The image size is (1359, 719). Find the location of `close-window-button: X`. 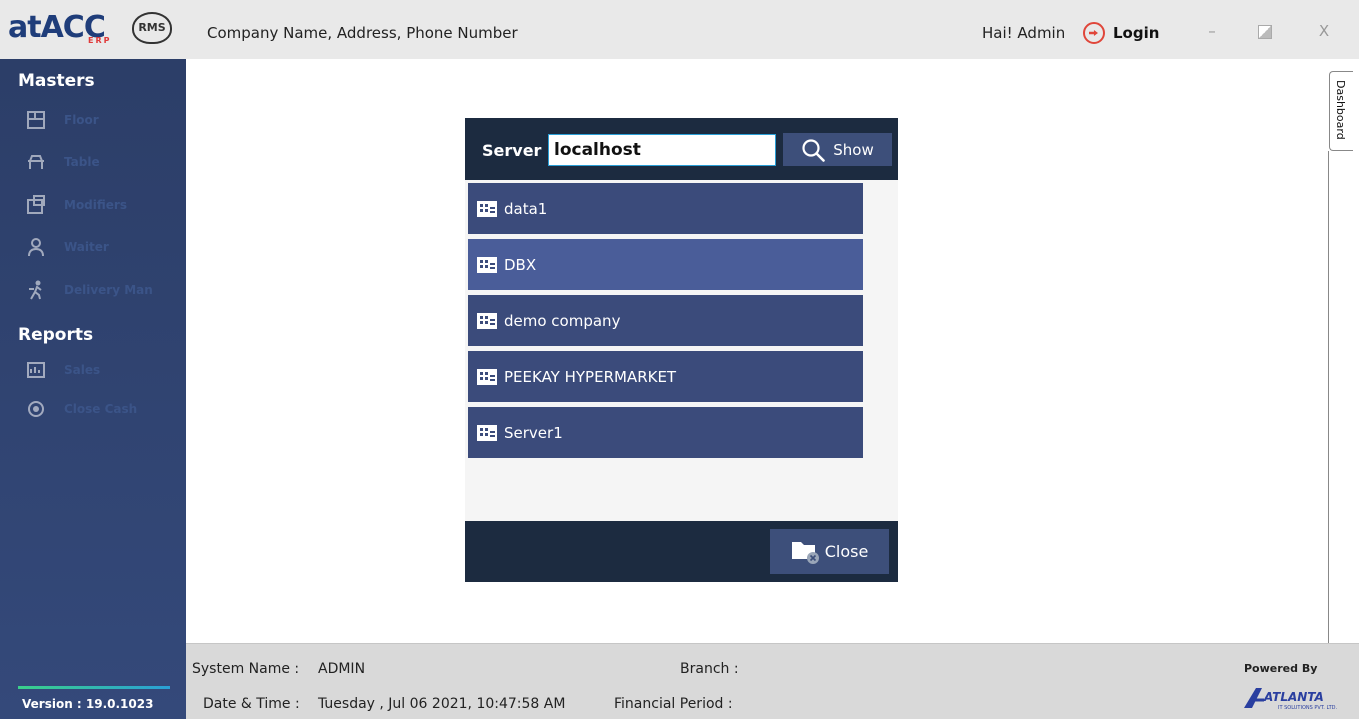

close-window-button: X is located at coordinates (1324, 31).